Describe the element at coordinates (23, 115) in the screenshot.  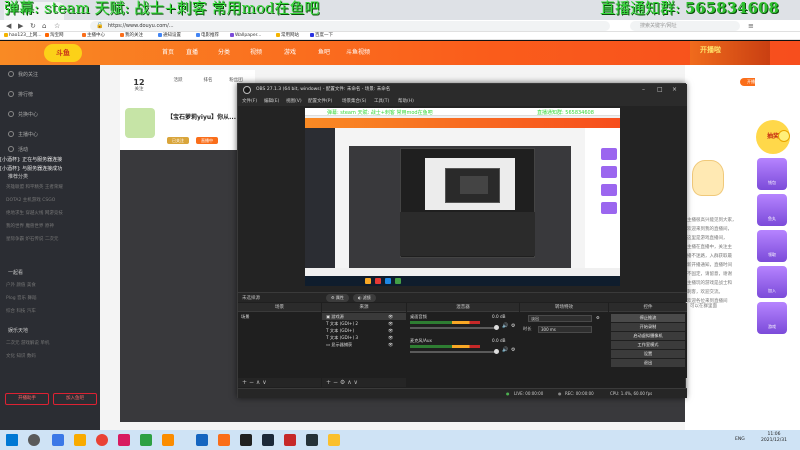
I see `sidebar-item-exchange: 兑换中心` at that location.